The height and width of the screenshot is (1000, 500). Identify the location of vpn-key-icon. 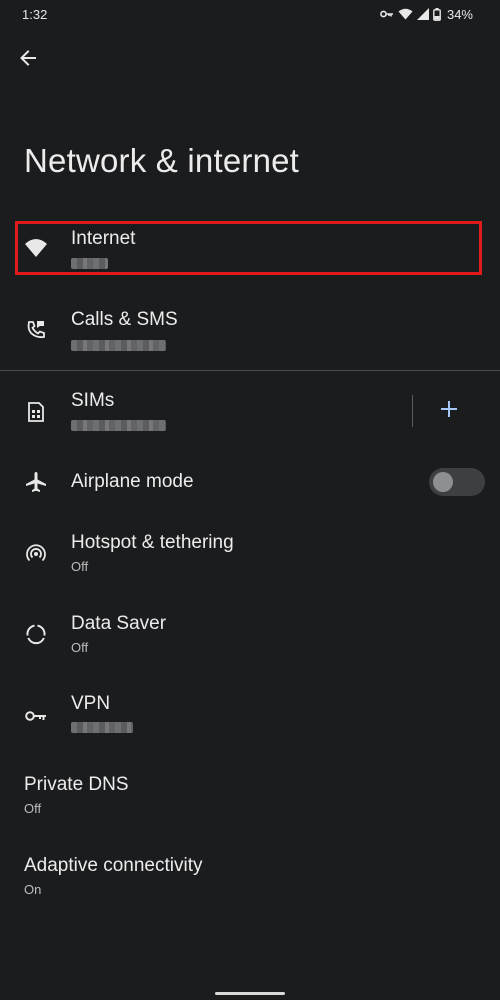
(36, 716).